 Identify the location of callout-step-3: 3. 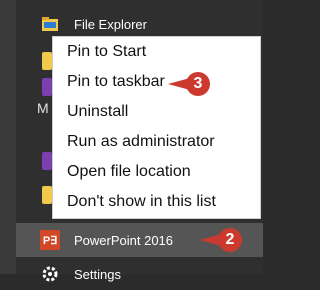
(189, 84).